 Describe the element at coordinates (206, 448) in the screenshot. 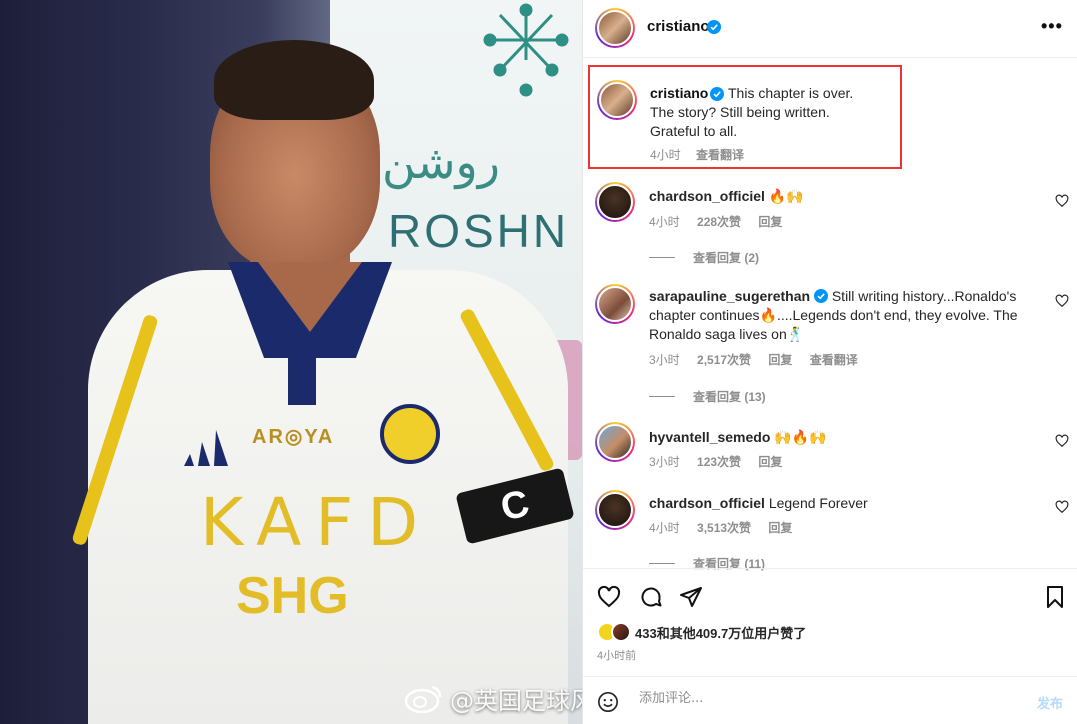

I see `adidas-logo-icon` at that location.